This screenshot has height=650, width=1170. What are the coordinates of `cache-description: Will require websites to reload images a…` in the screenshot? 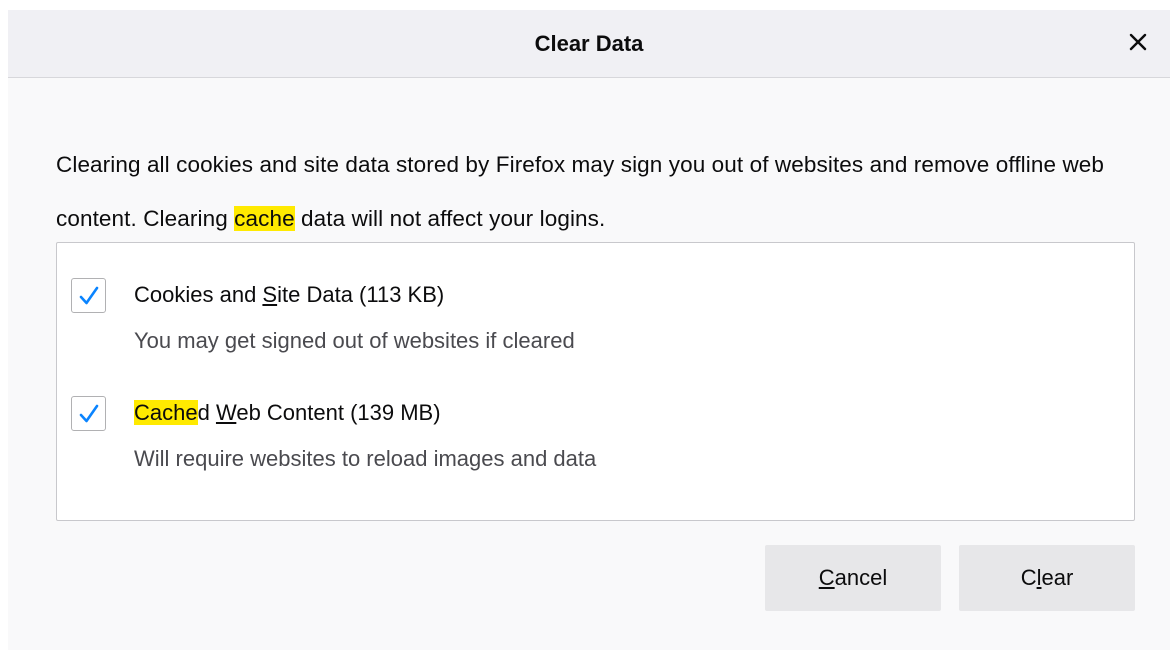 It's located at (365, 458).